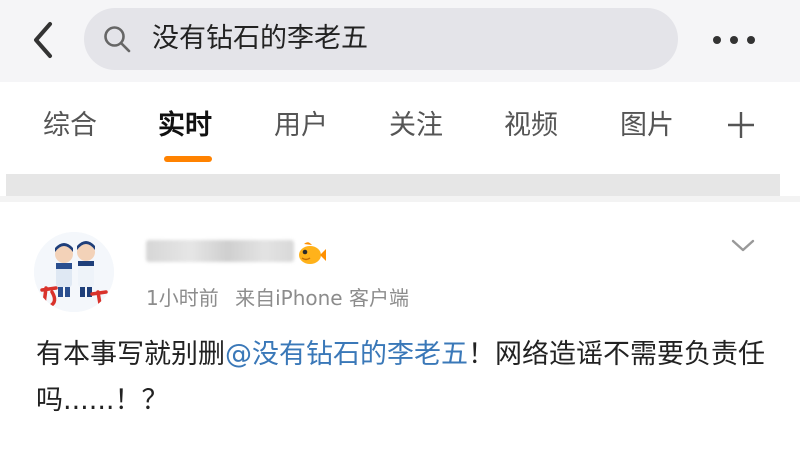  I want to click on post-meta: 1小时前 来自iPhone 客户端, so click(282, 298).